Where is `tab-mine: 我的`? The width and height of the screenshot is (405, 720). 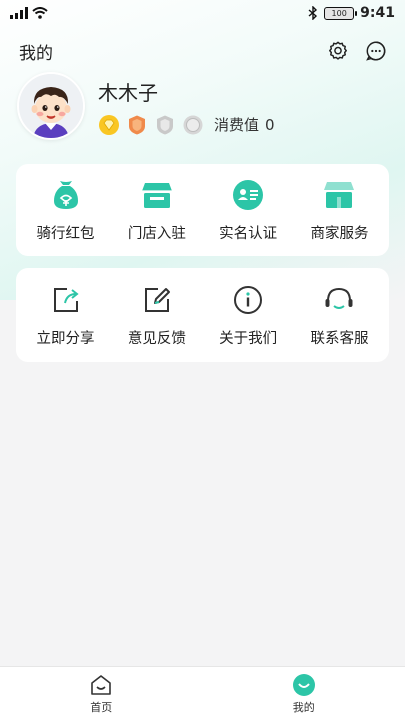 tab-mine: 我的 is located at coordinates (304, 693).